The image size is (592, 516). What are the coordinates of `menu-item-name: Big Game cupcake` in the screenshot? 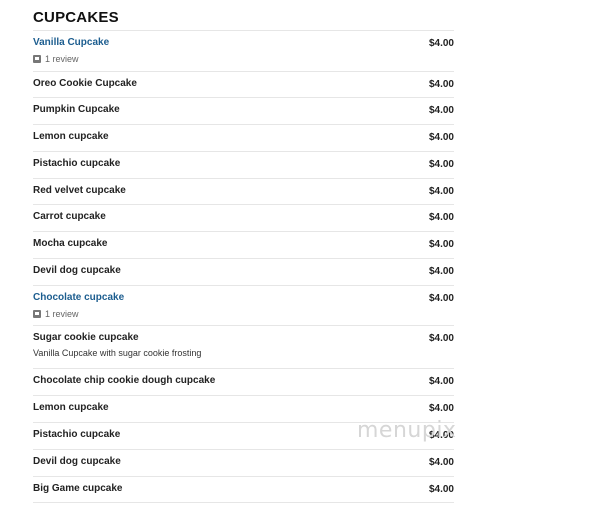 It's located at (78, 488).